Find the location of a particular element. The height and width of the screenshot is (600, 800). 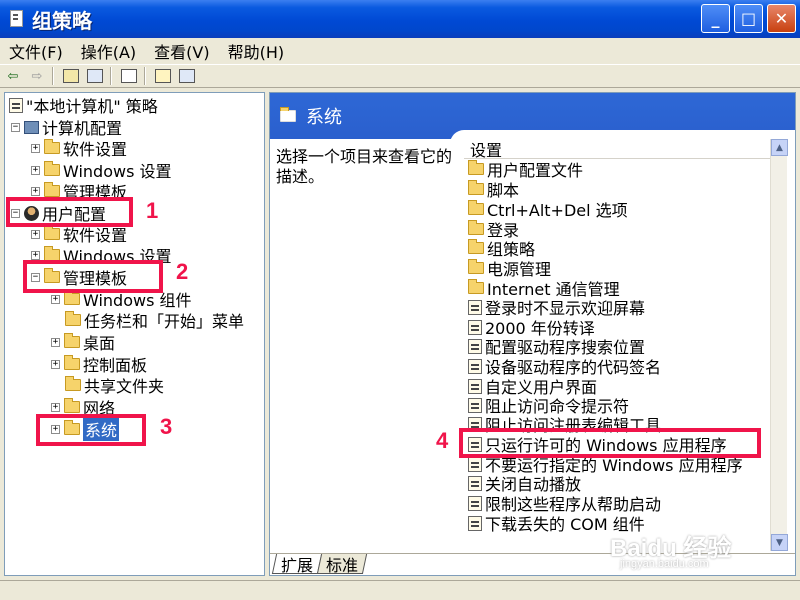

help-button is located at coordinates (163, 76).